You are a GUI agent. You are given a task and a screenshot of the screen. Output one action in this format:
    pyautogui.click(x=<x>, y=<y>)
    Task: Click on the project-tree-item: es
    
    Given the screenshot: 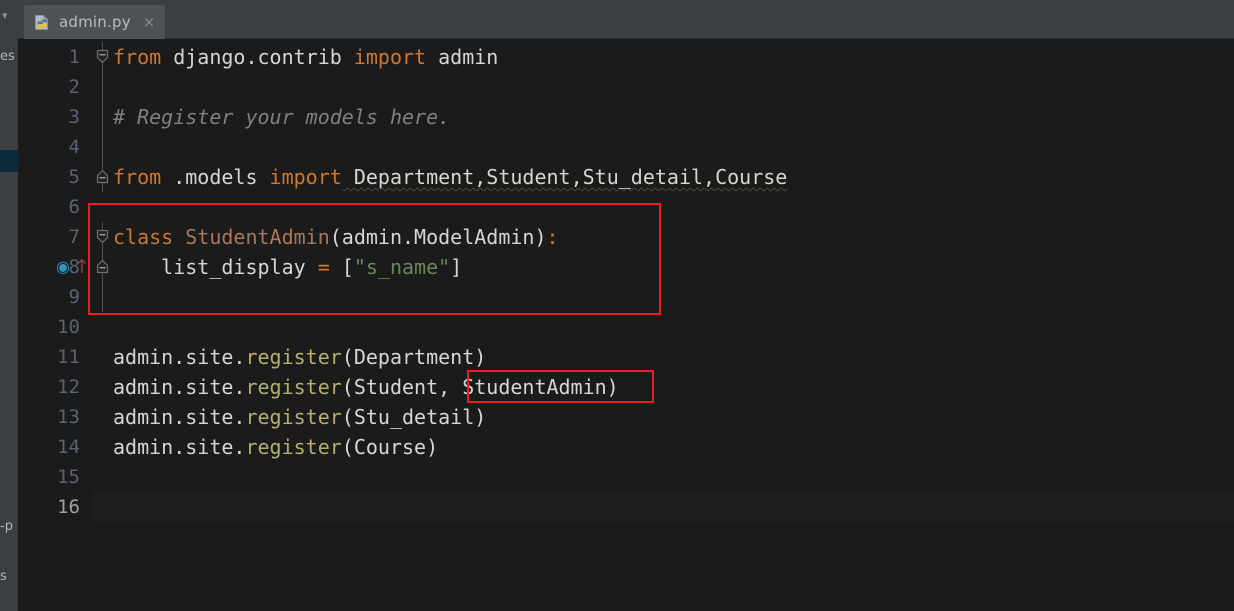 What is the action you would take?
    pyautogui.click(x=9, y=57)
    